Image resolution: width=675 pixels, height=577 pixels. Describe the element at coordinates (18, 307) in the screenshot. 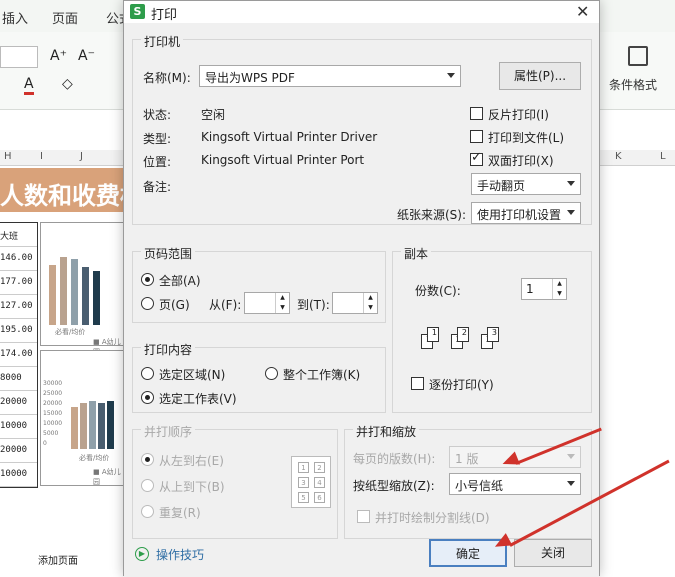

I see `cell: 127.00` at that location.